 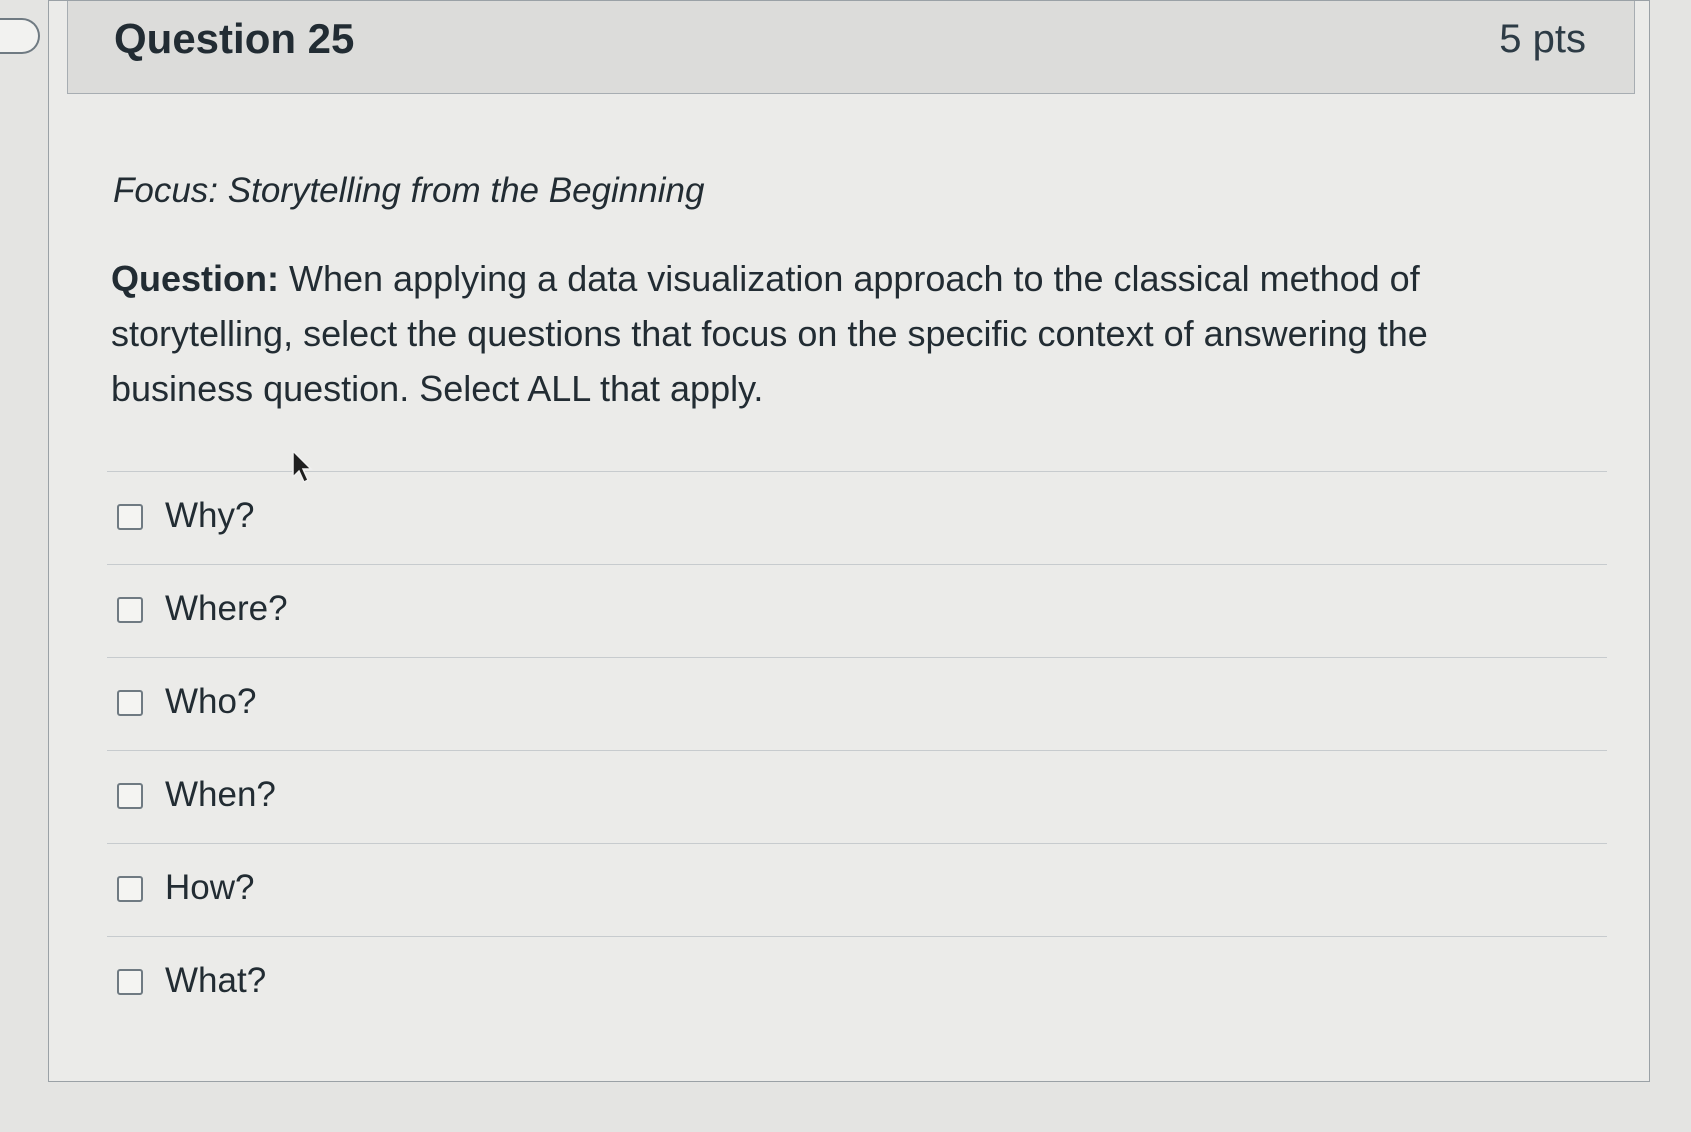 I want to click on answer-option: Where?, so click(x=857, y=611).